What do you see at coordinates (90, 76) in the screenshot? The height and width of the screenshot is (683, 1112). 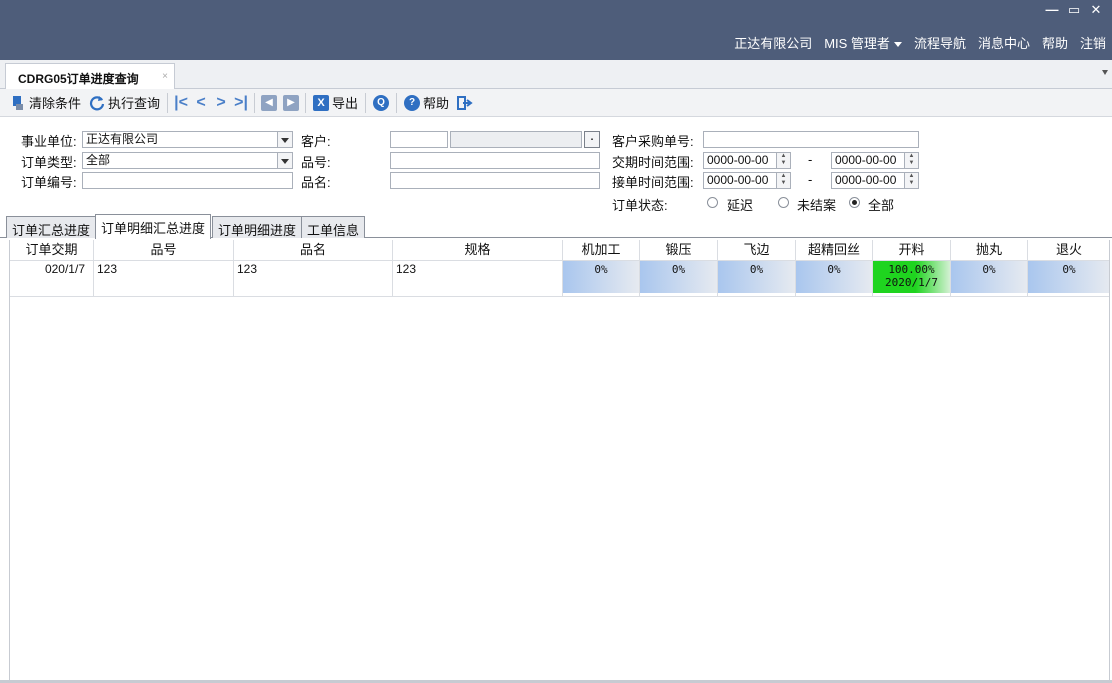 I see `doc-tab-order-progress: CDRG05订单进度查询 ×` at bounding box center [90, 76].